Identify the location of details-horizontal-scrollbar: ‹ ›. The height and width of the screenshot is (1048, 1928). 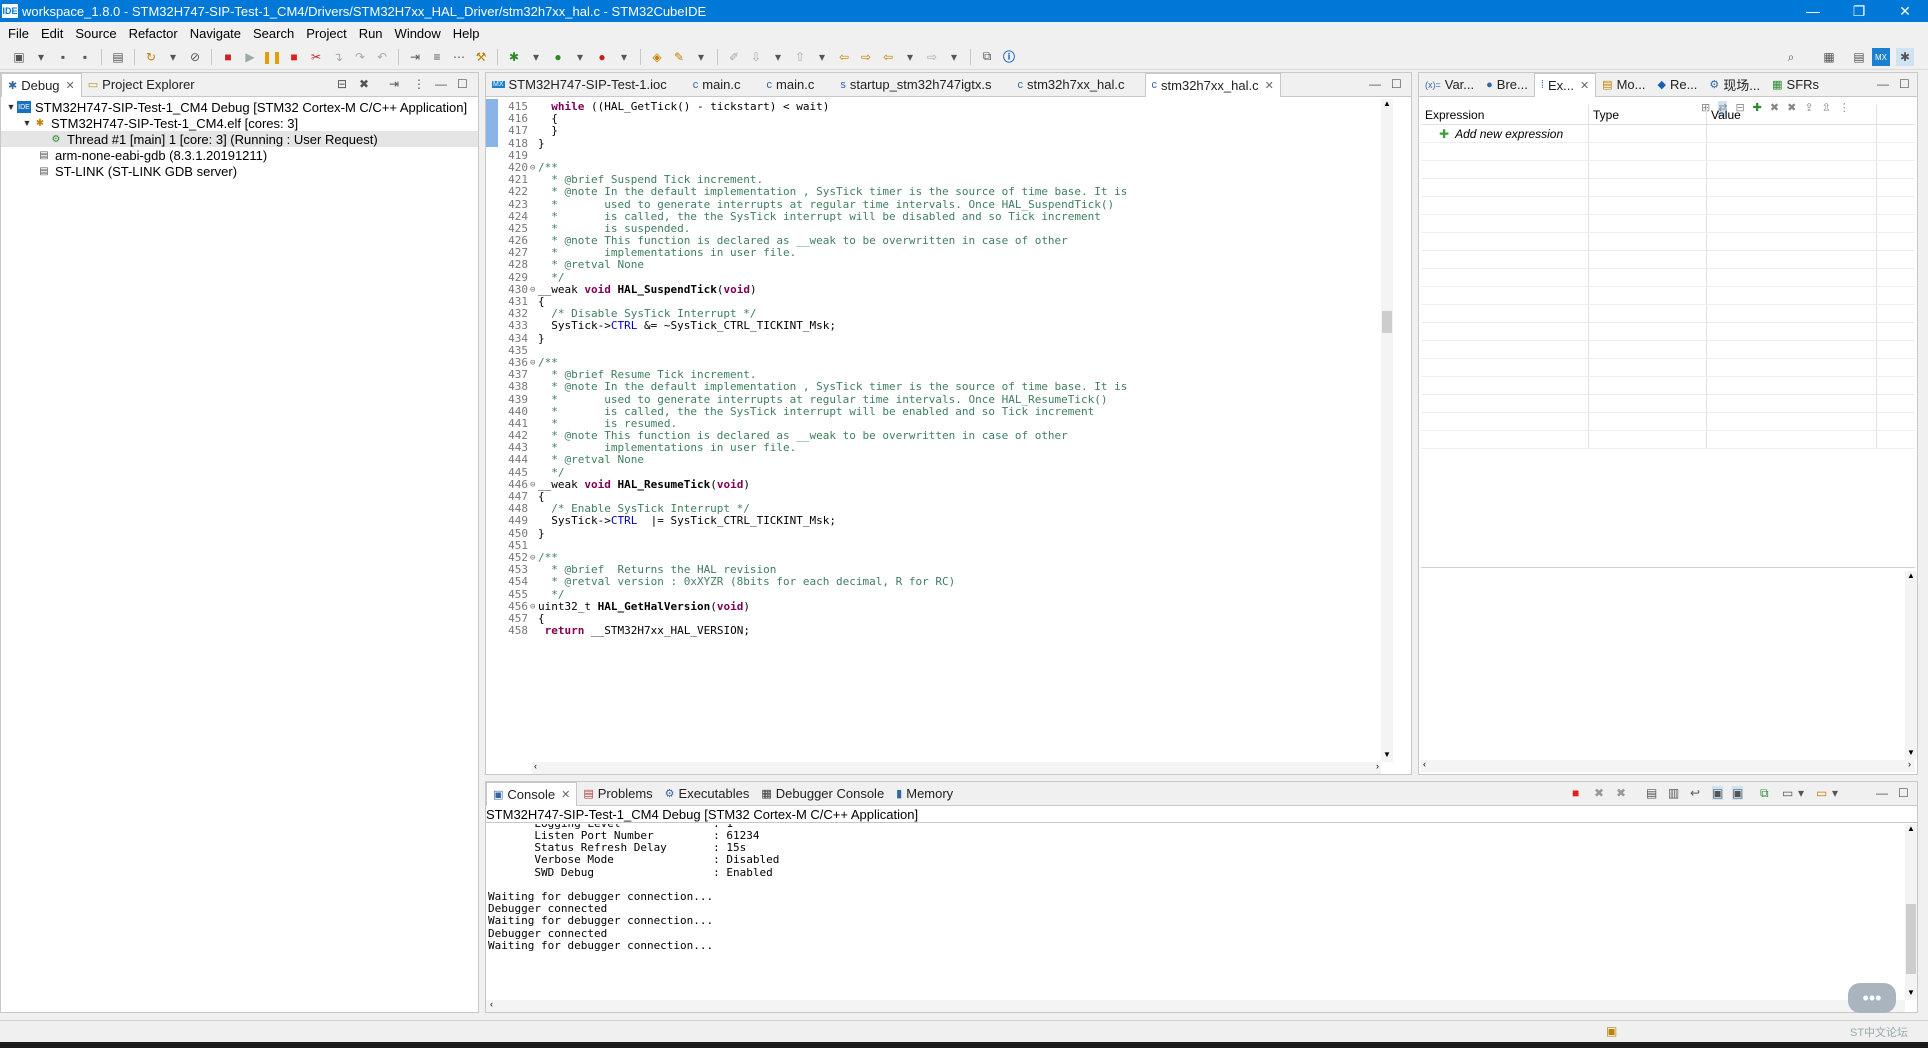
(1668, 765).